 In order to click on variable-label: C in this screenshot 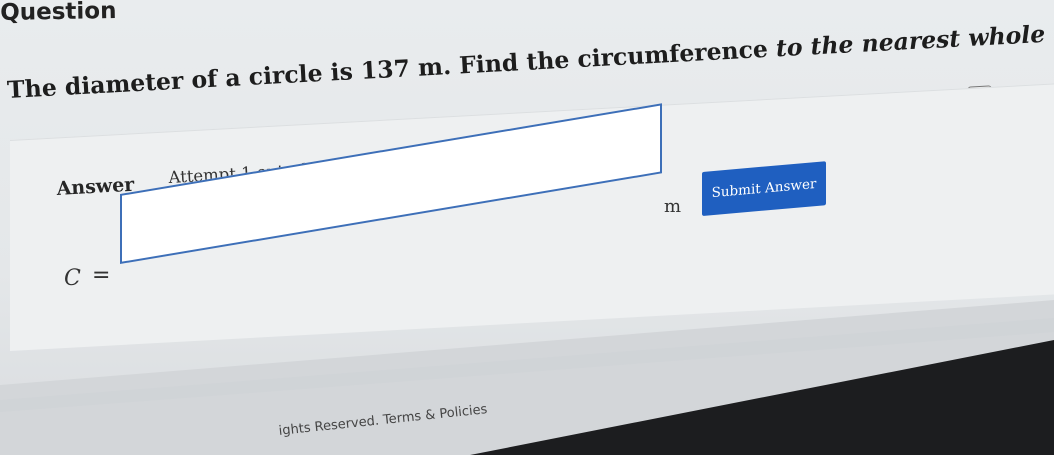, I will do `click(72, 278)`.